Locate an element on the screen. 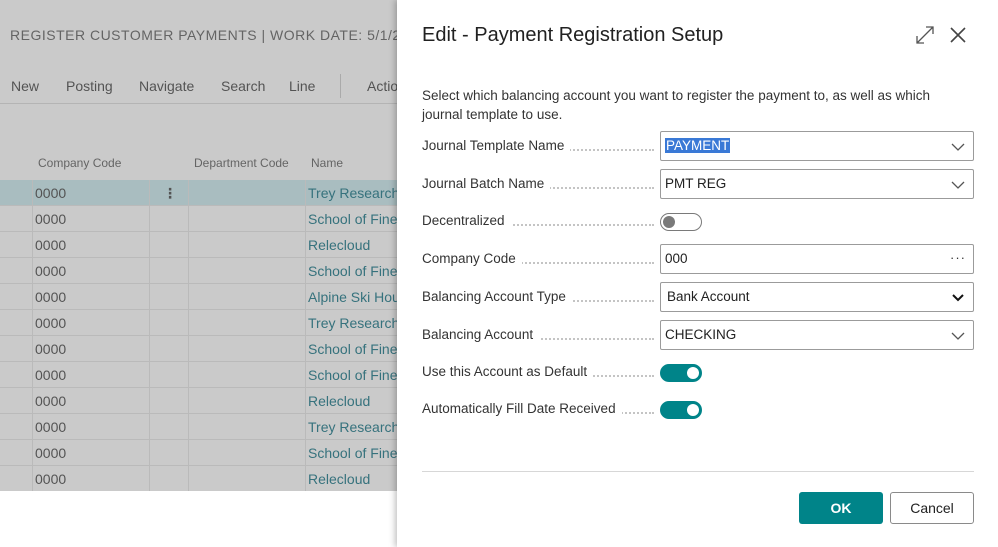 The width and height of the screenshot is (998, 547). journal-template-name-value: PAYMENT is located at coordinates (698, 145).